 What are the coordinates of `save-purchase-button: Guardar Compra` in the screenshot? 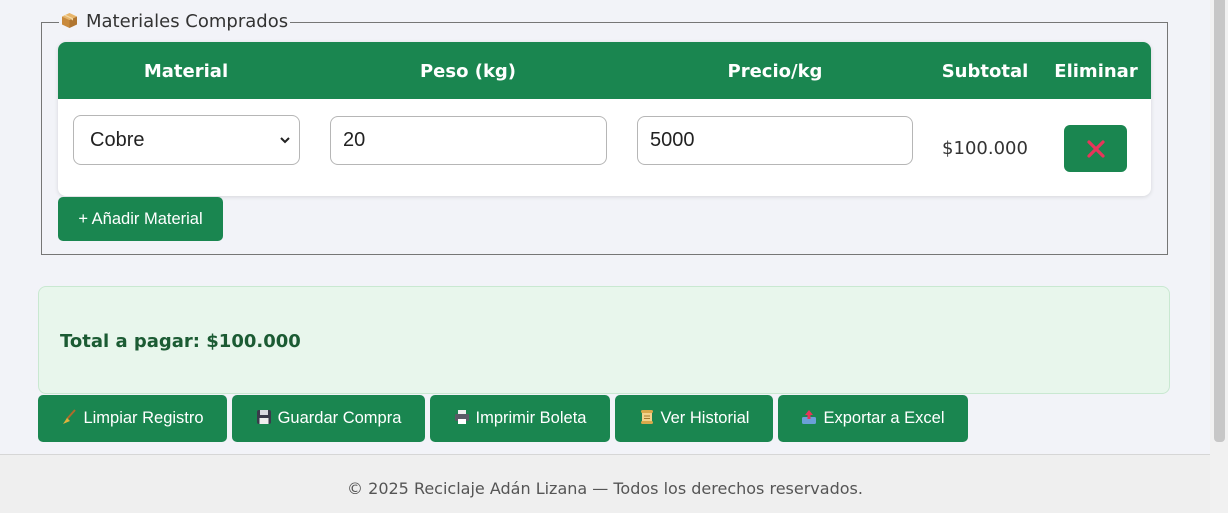 It's located at (328, 418).